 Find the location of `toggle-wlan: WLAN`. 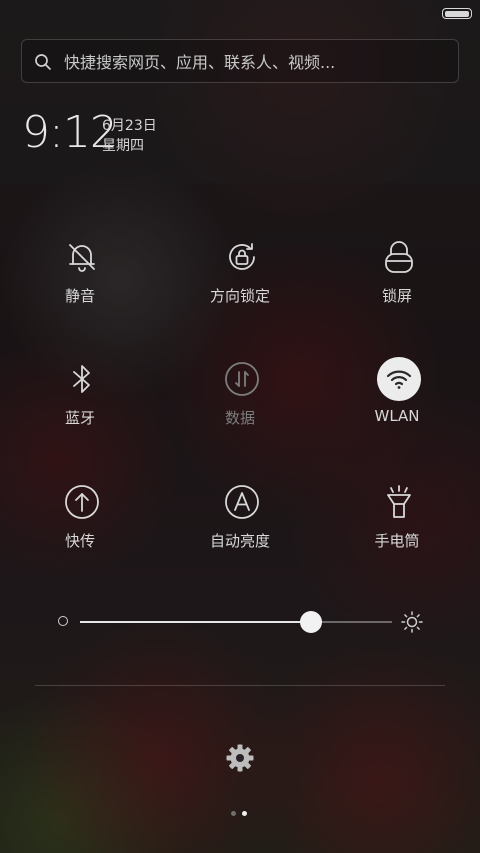

toggle-wlan: WLAN is located at coordinates (397, 407).